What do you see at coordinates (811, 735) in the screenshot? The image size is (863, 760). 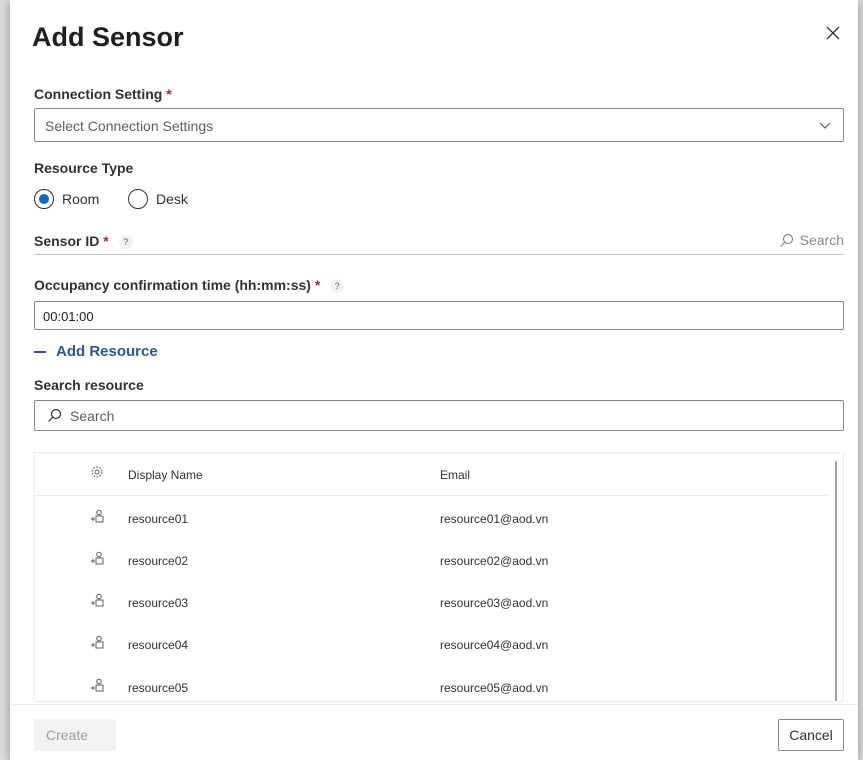 I see `cancel-button: Cancel` at bounding box center [811, 735].